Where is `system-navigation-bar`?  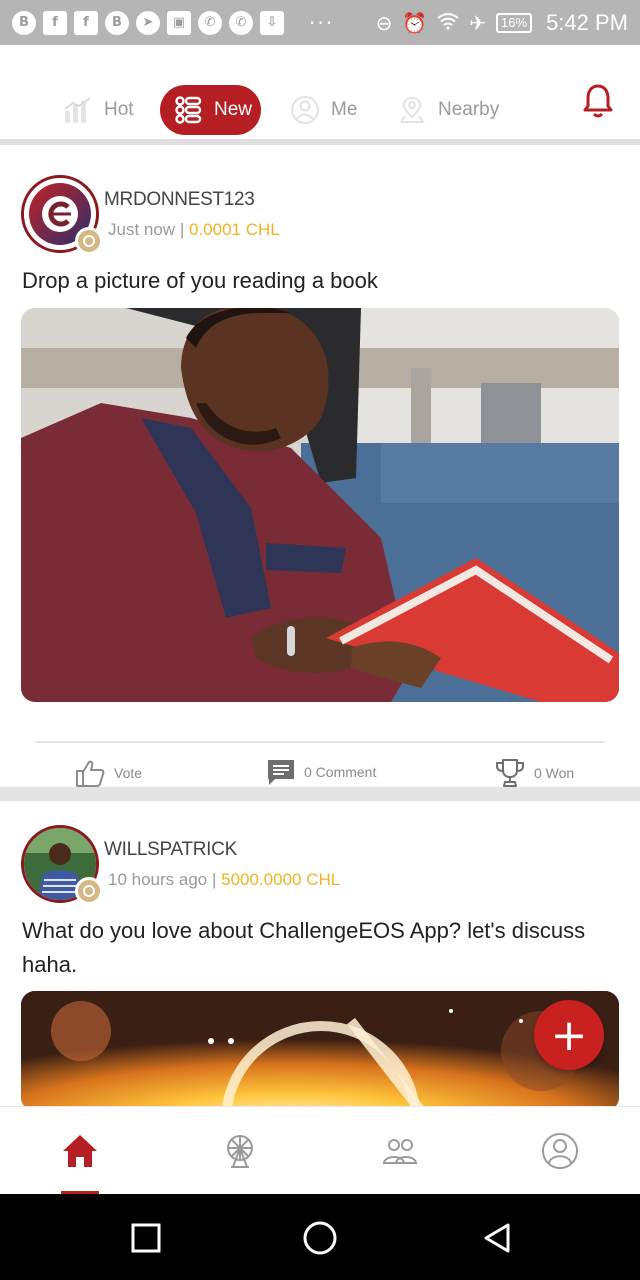 system-navigation-bar is located at coordinates (320, 1237).